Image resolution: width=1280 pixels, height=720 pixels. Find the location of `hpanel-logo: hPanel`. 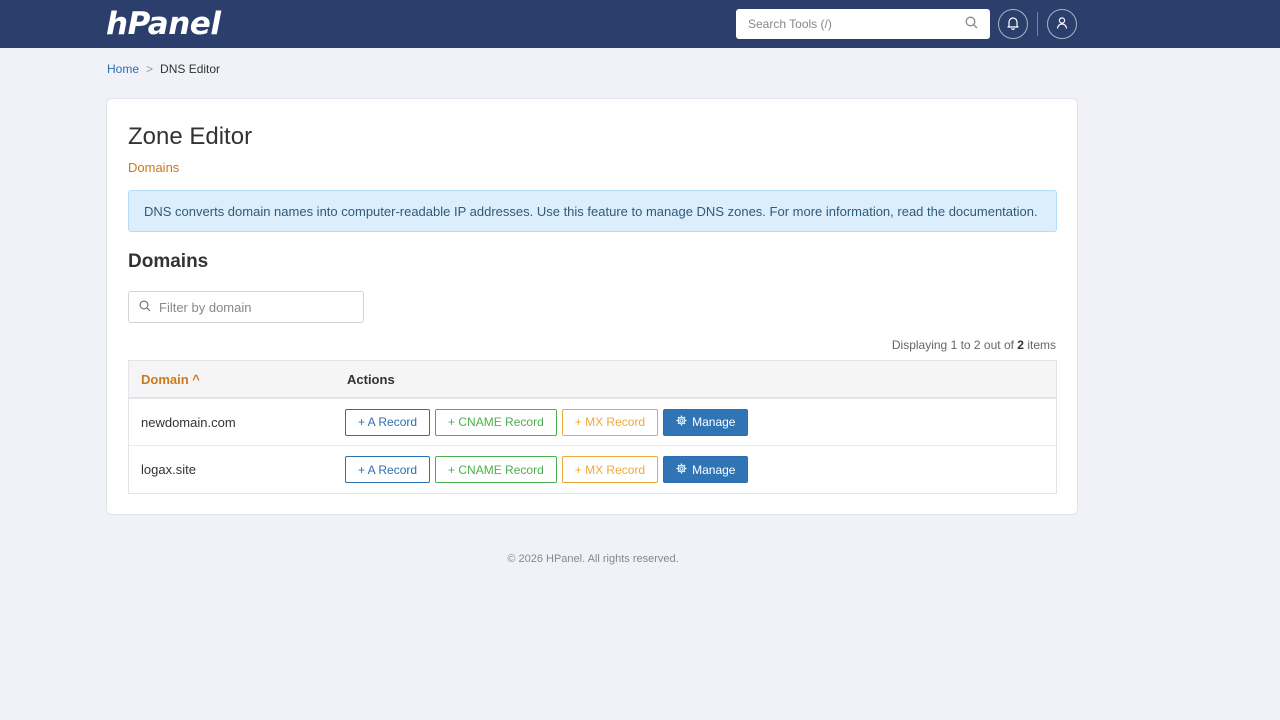

hpanel-logo: hPanel is located at coordinates (163, 24).